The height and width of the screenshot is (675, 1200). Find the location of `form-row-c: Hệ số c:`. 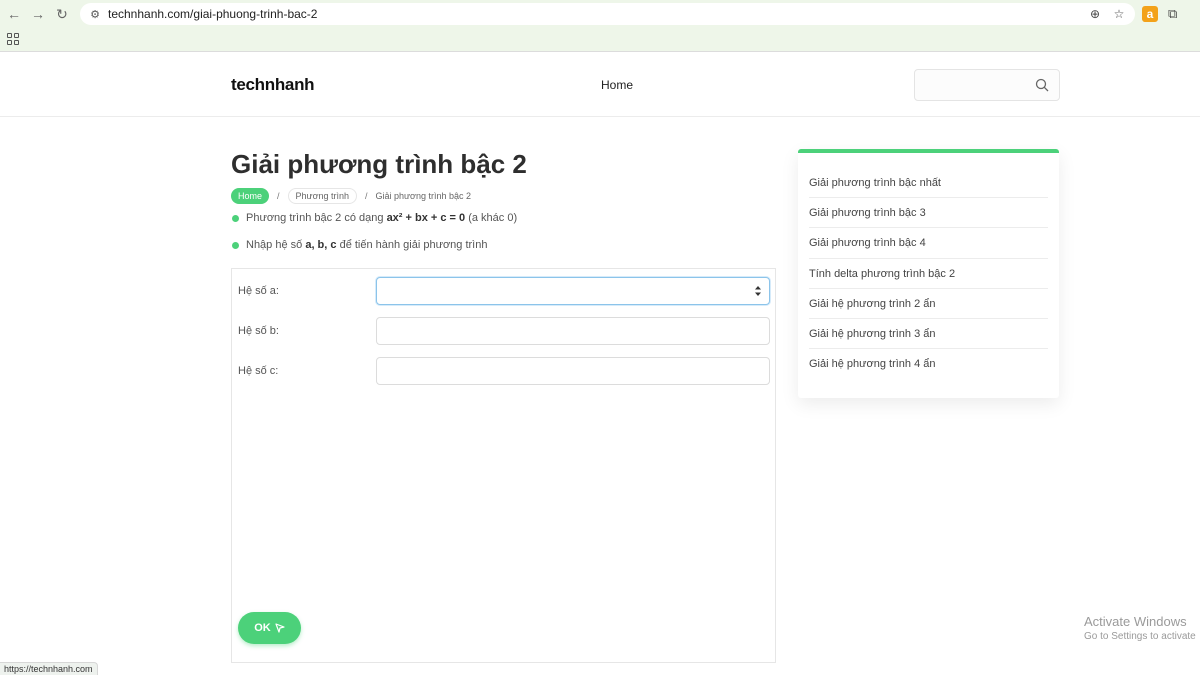

form-row-c: Hệ số c: is located at coordinates (504, 372).